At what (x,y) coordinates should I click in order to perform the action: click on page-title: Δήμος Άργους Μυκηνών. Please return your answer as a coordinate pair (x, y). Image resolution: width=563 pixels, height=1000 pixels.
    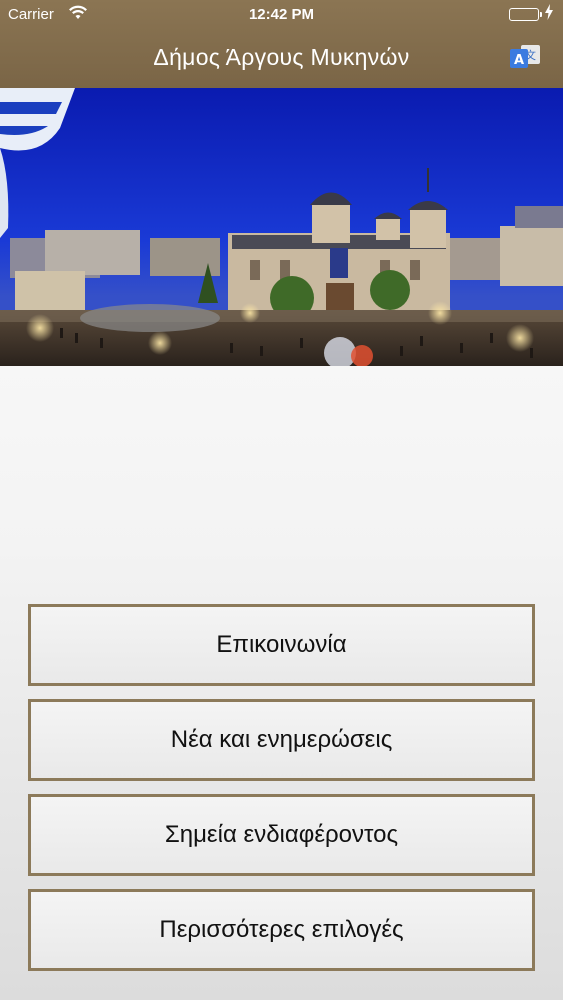
    Looking at the image, I should click on (281, 57).